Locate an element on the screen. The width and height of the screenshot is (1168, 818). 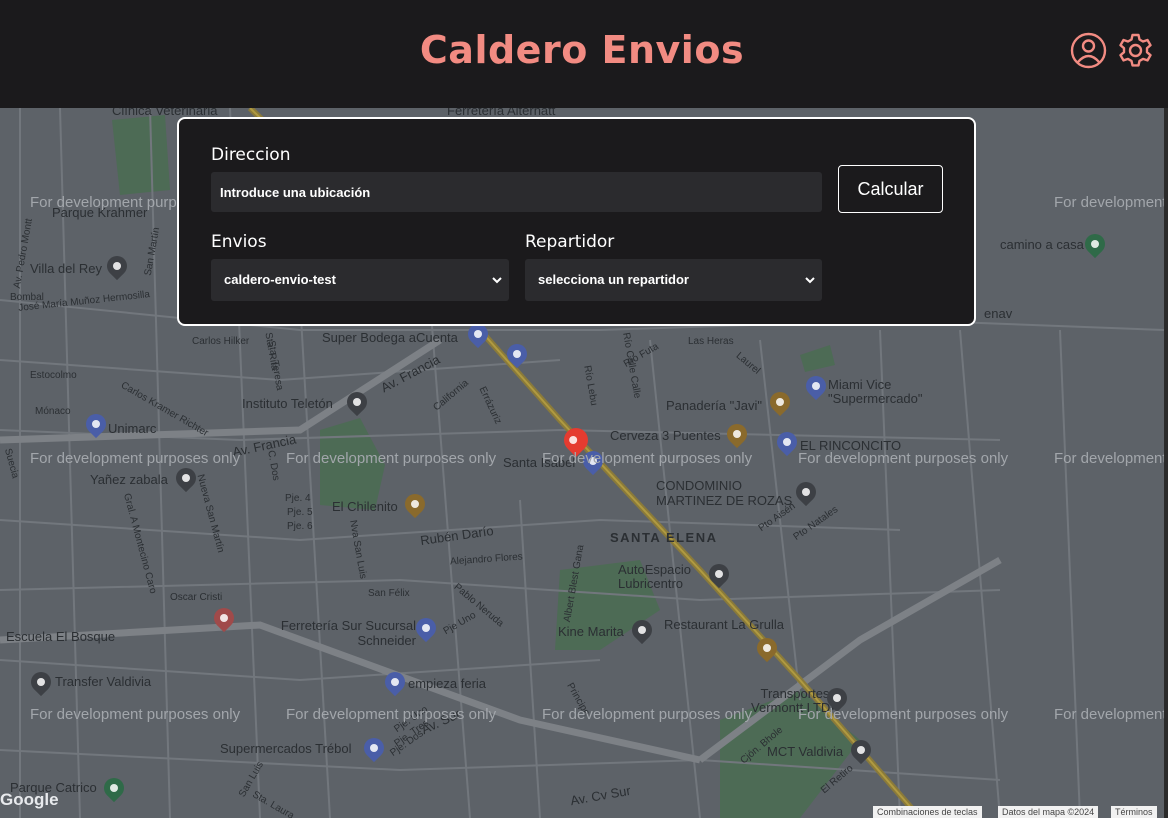
map-label: San Félix is located at coordinates (389, 593).